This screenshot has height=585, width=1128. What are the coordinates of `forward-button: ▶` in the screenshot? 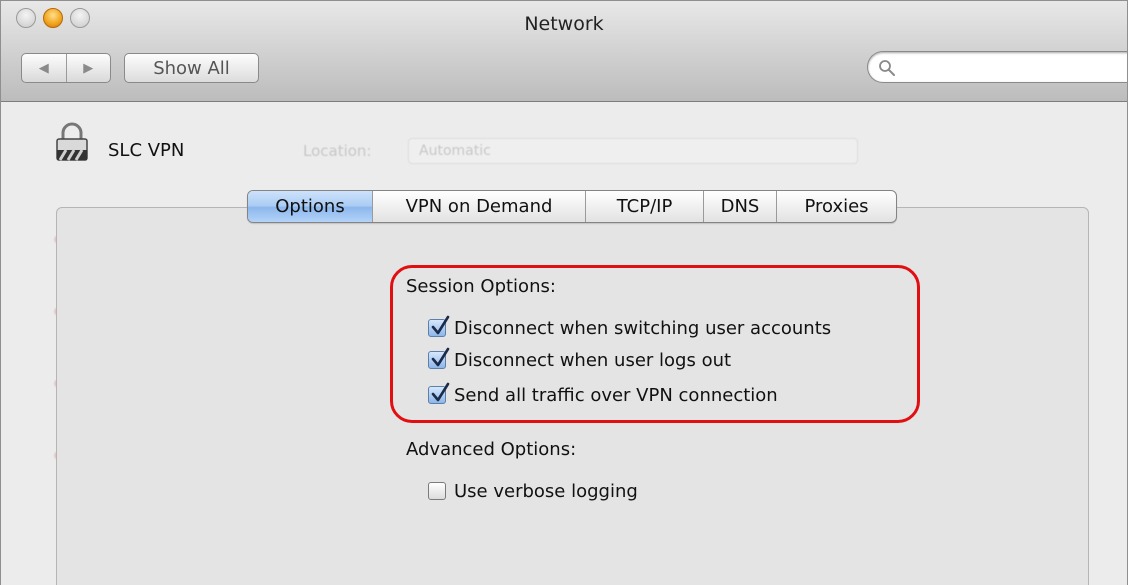 It's located at (88, 68).